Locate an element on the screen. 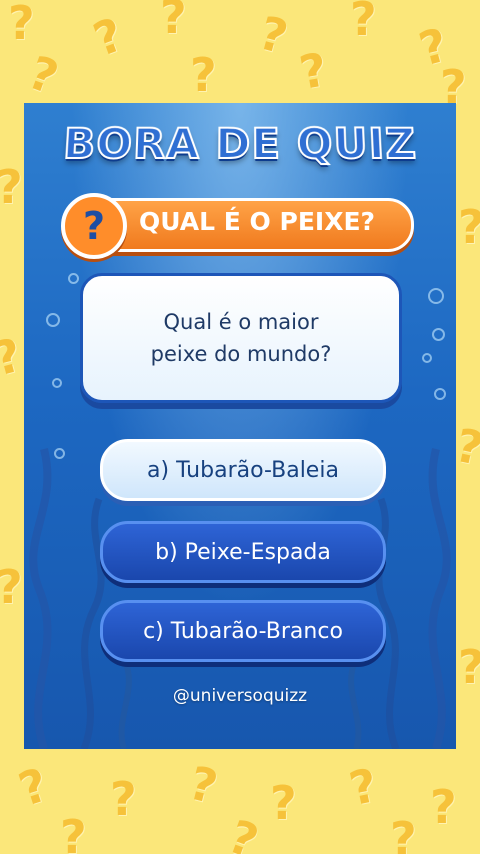 This screenshot has width=480, height=854. question-text: Qual é o maior peixe do mundo? is located at coordinates (241, 338).